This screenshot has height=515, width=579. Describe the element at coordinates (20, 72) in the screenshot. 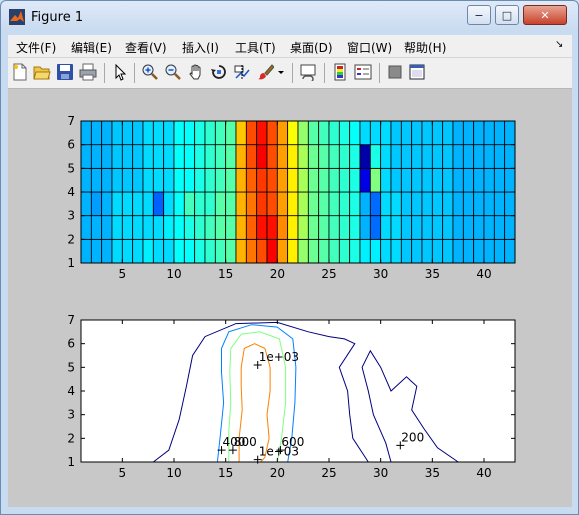

I see `new-figure-icon` at that location.